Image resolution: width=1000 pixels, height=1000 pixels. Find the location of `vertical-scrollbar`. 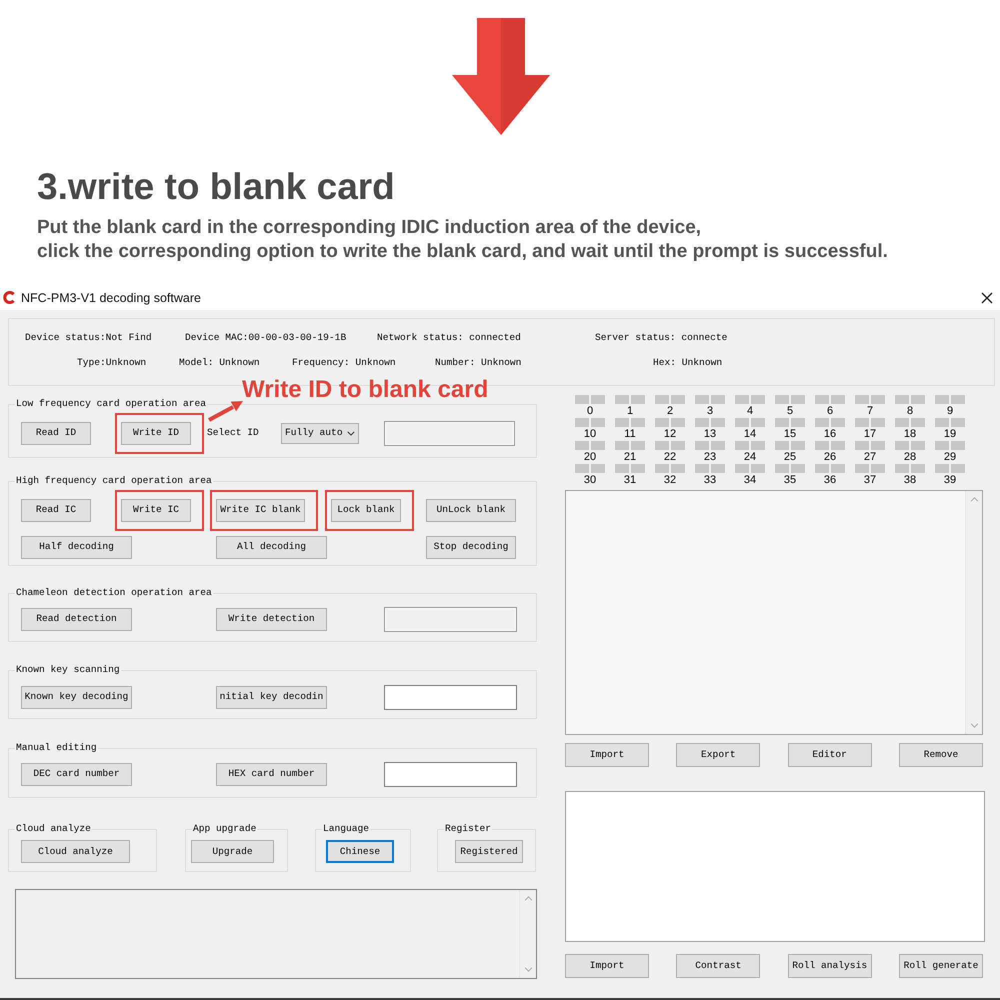

vertical-scrollbar is located at coordinates (973, 612).